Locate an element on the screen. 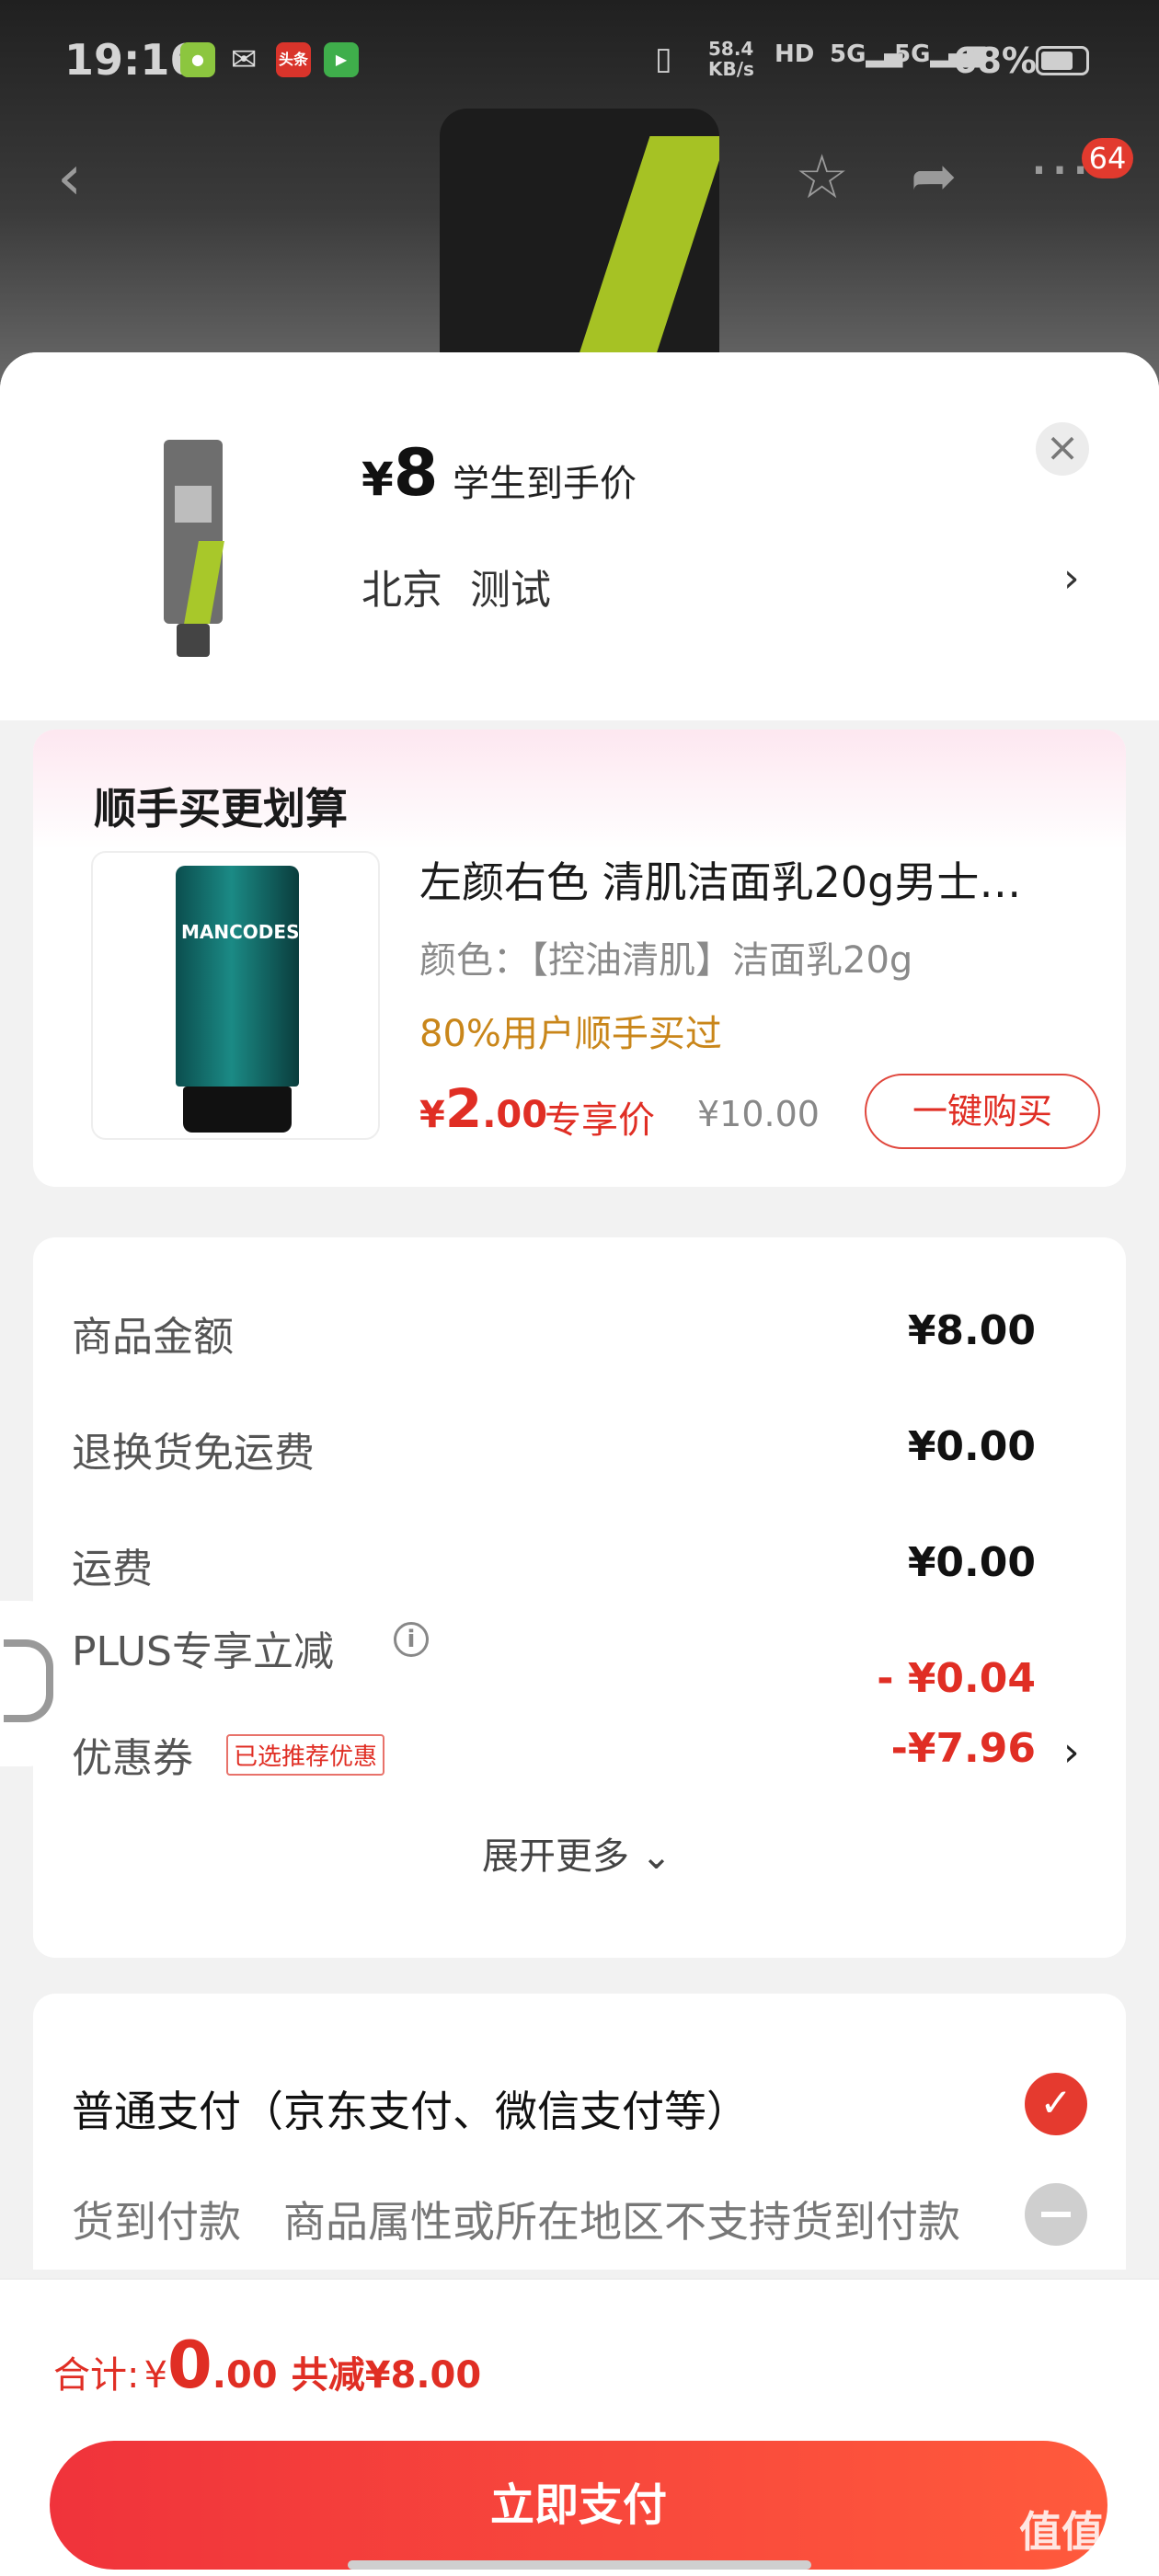 This screenshot has height=2576, width=1159. message-badge: 64 is located at coordinates (1107, 158).